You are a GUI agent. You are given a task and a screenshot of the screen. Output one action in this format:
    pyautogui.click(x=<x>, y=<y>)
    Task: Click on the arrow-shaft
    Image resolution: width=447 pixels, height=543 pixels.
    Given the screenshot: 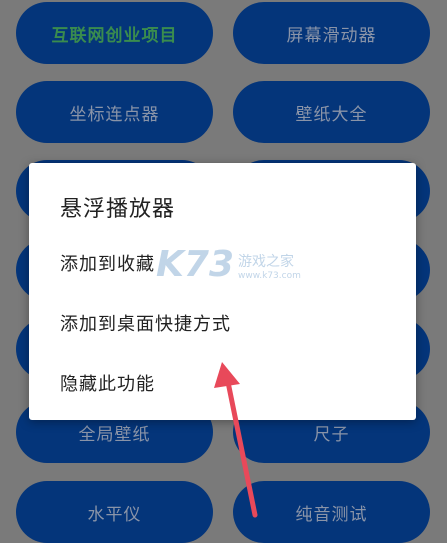 What is the action you would take?
    pyautogui.click(x=241, y=448)
    